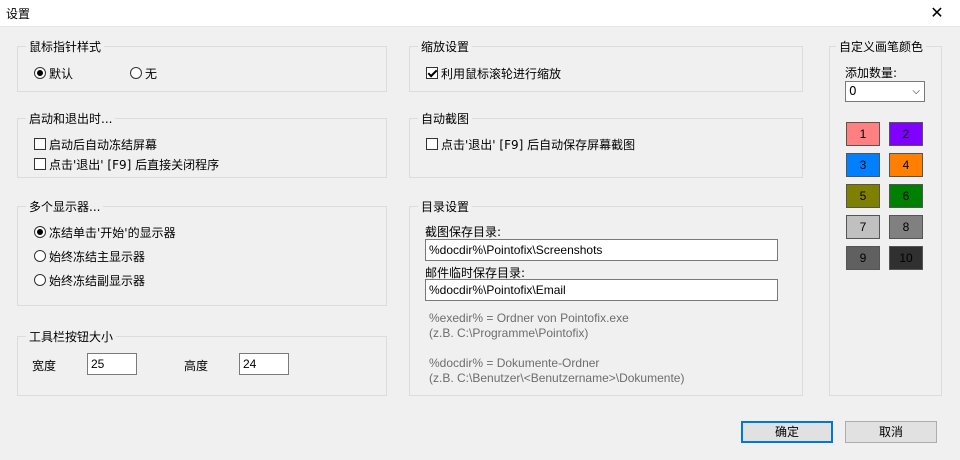  What do you see at coordinates (881, 46) in the screenshot?
I see `group-legend: 自定义画笔颜色` at bounding box center [881, 46].